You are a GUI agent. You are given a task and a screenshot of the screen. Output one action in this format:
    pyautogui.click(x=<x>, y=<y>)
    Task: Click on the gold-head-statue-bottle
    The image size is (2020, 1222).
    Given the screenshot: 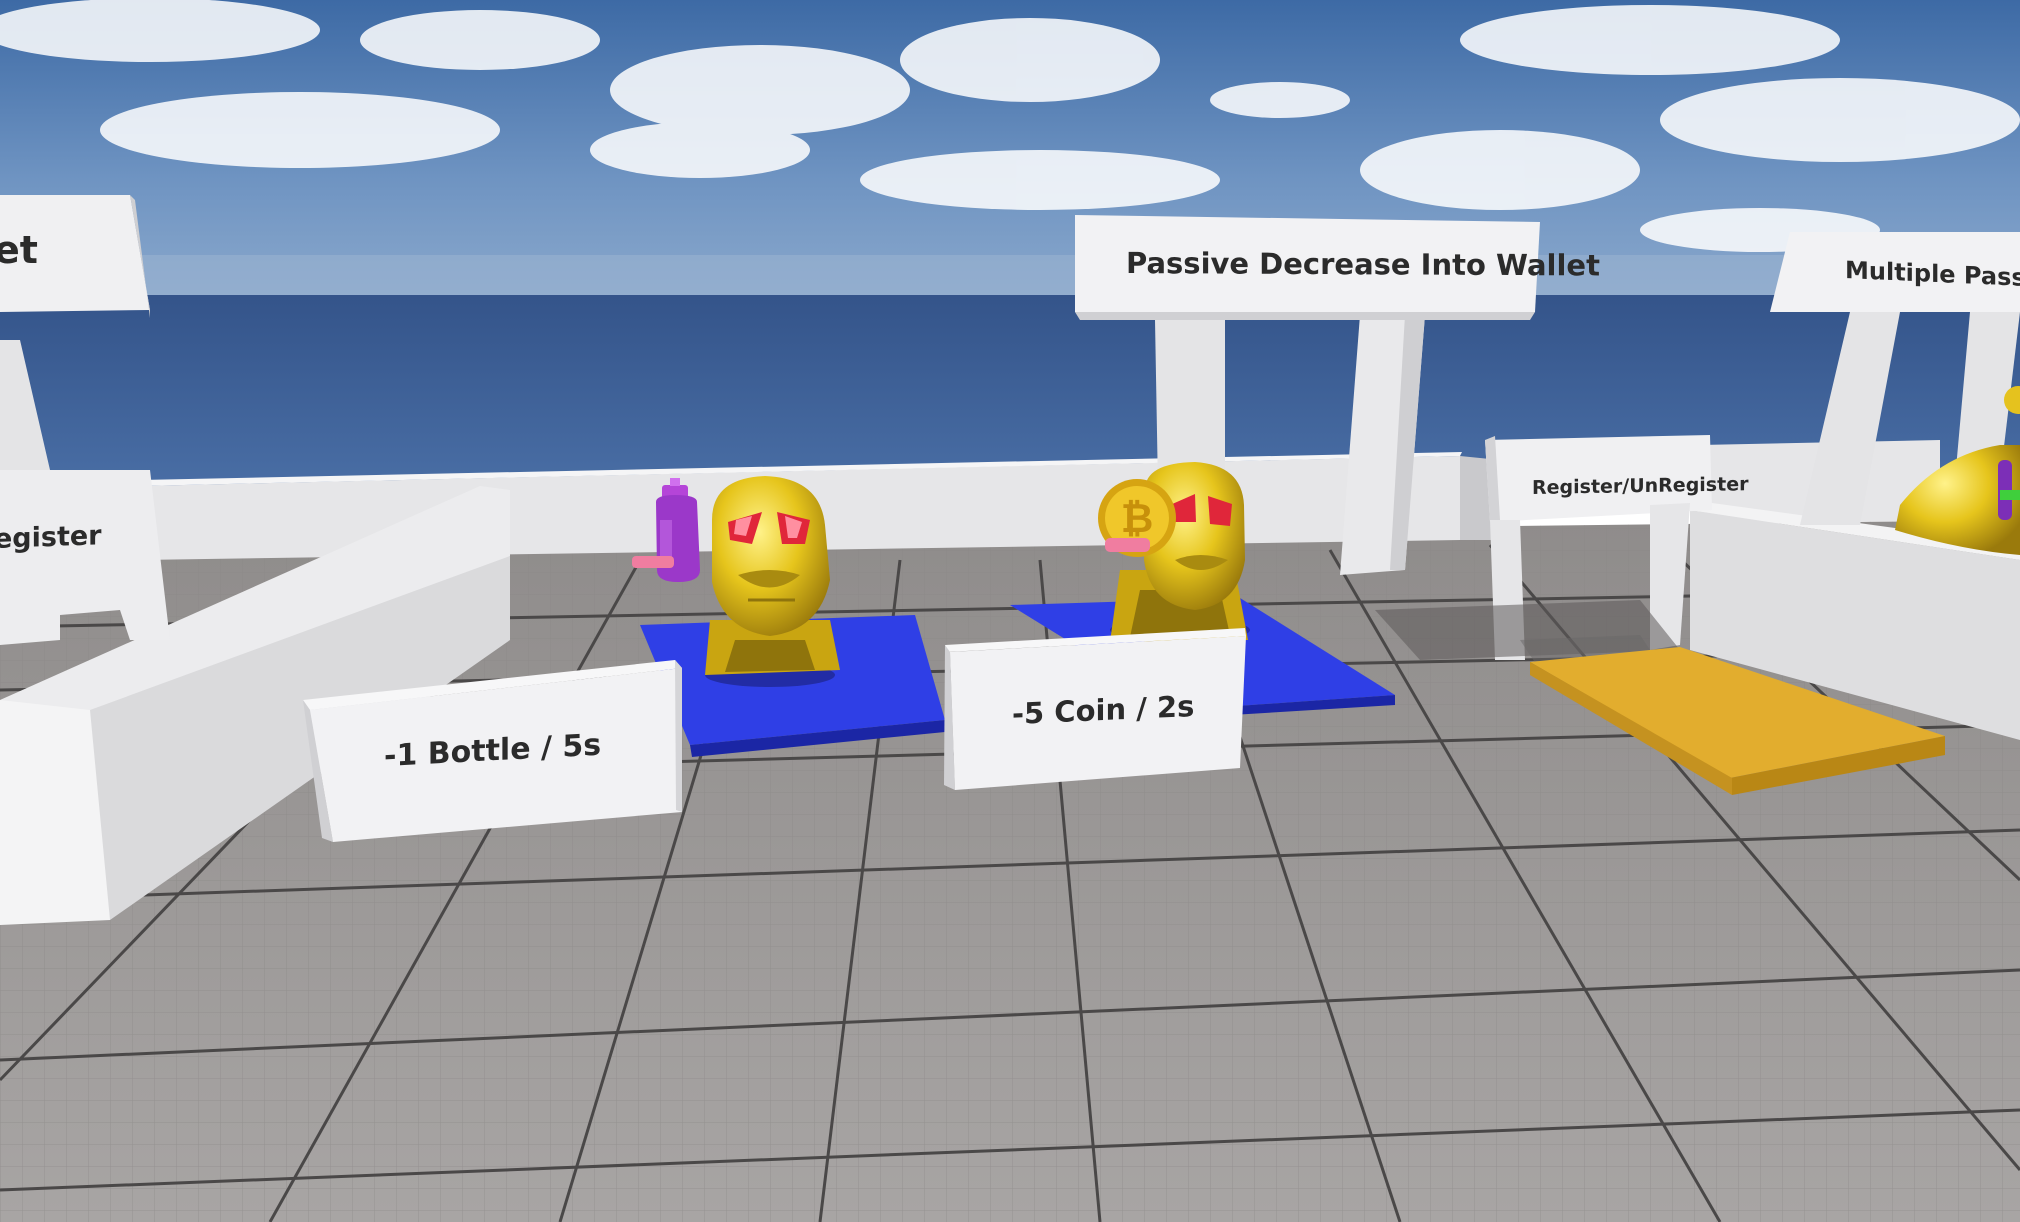 What is the action you would take?
    pyautogui.click(x=772, y=581)
    